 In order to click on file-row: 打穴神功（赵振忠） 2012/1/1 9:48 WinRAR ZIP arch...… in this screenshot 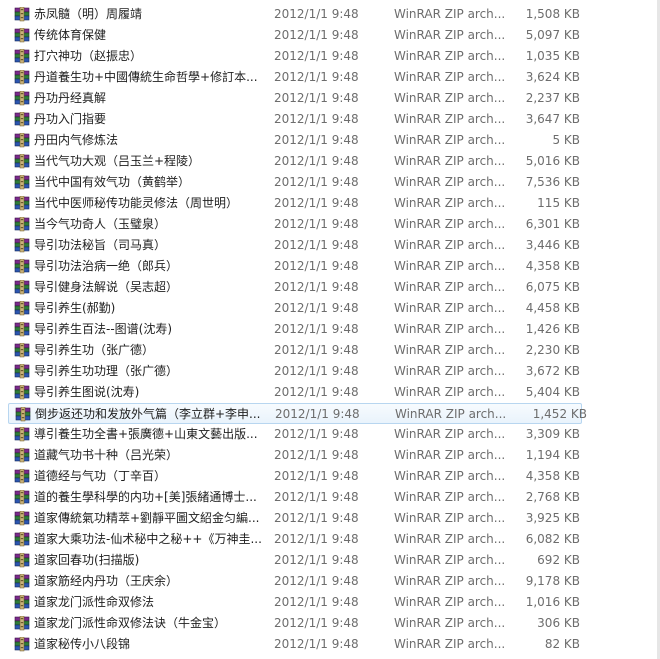, I will do `click(330, 56)`.